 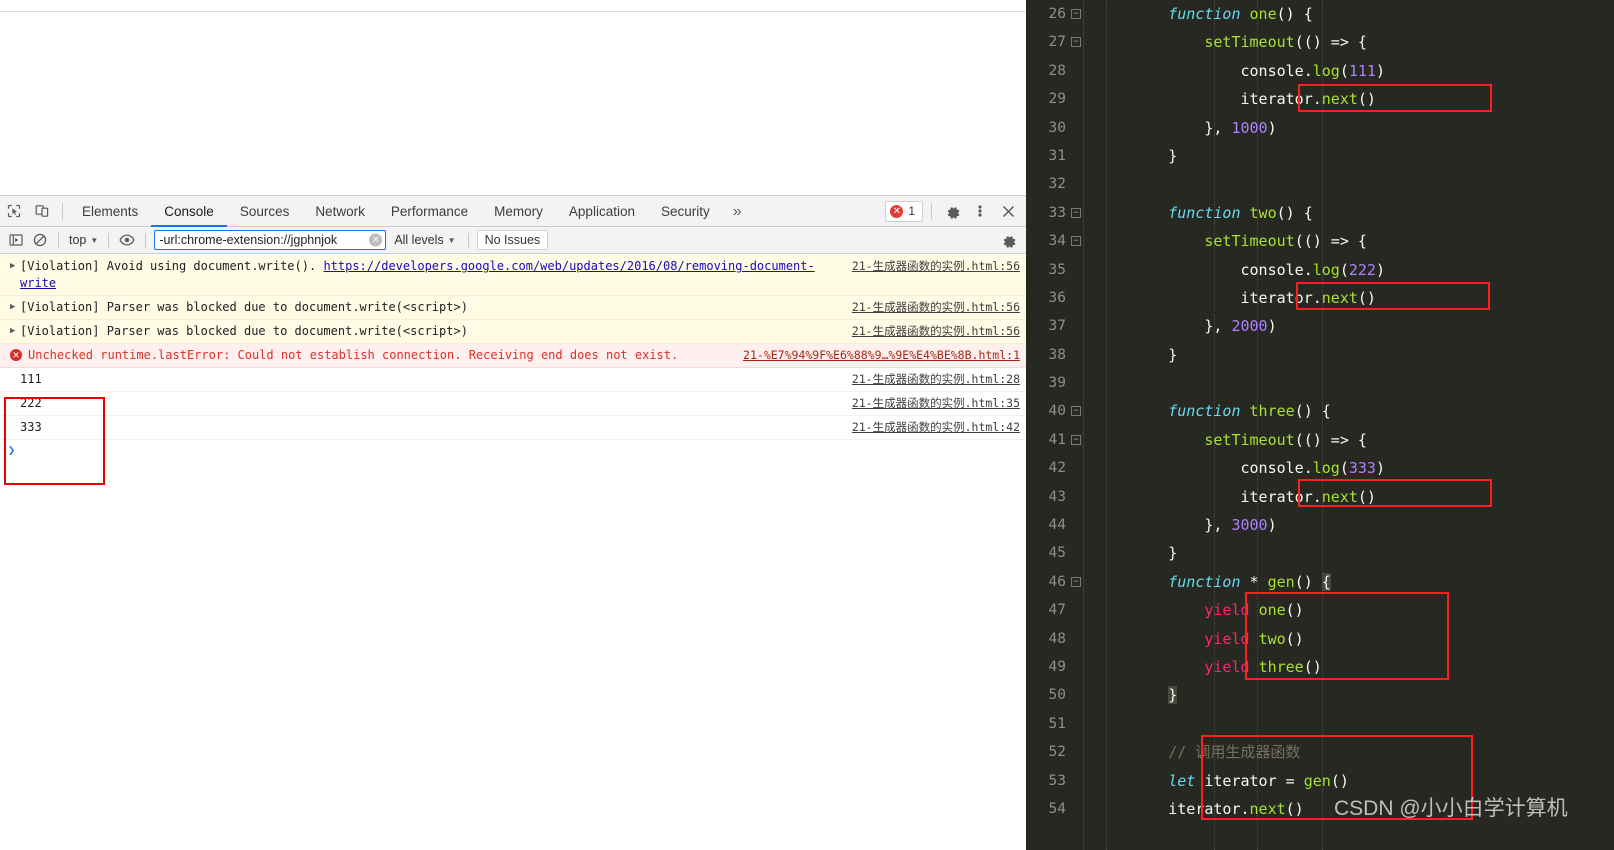 I want to click on editor-code-line: }, 3000), so click(x=1349, y=525).